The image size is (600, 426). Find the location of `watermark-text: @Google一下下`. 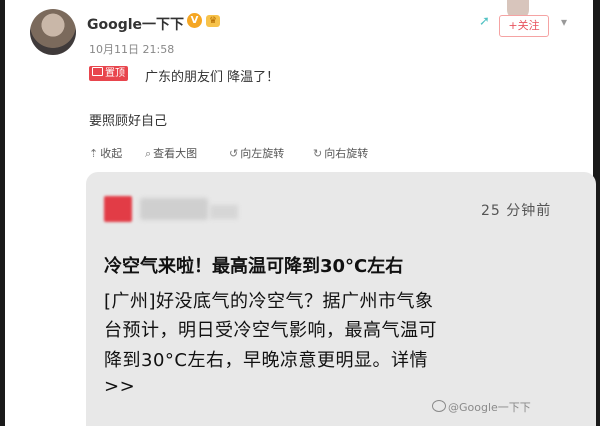

watermark-text: @Google一下下 is located at coordinates (489, 407).